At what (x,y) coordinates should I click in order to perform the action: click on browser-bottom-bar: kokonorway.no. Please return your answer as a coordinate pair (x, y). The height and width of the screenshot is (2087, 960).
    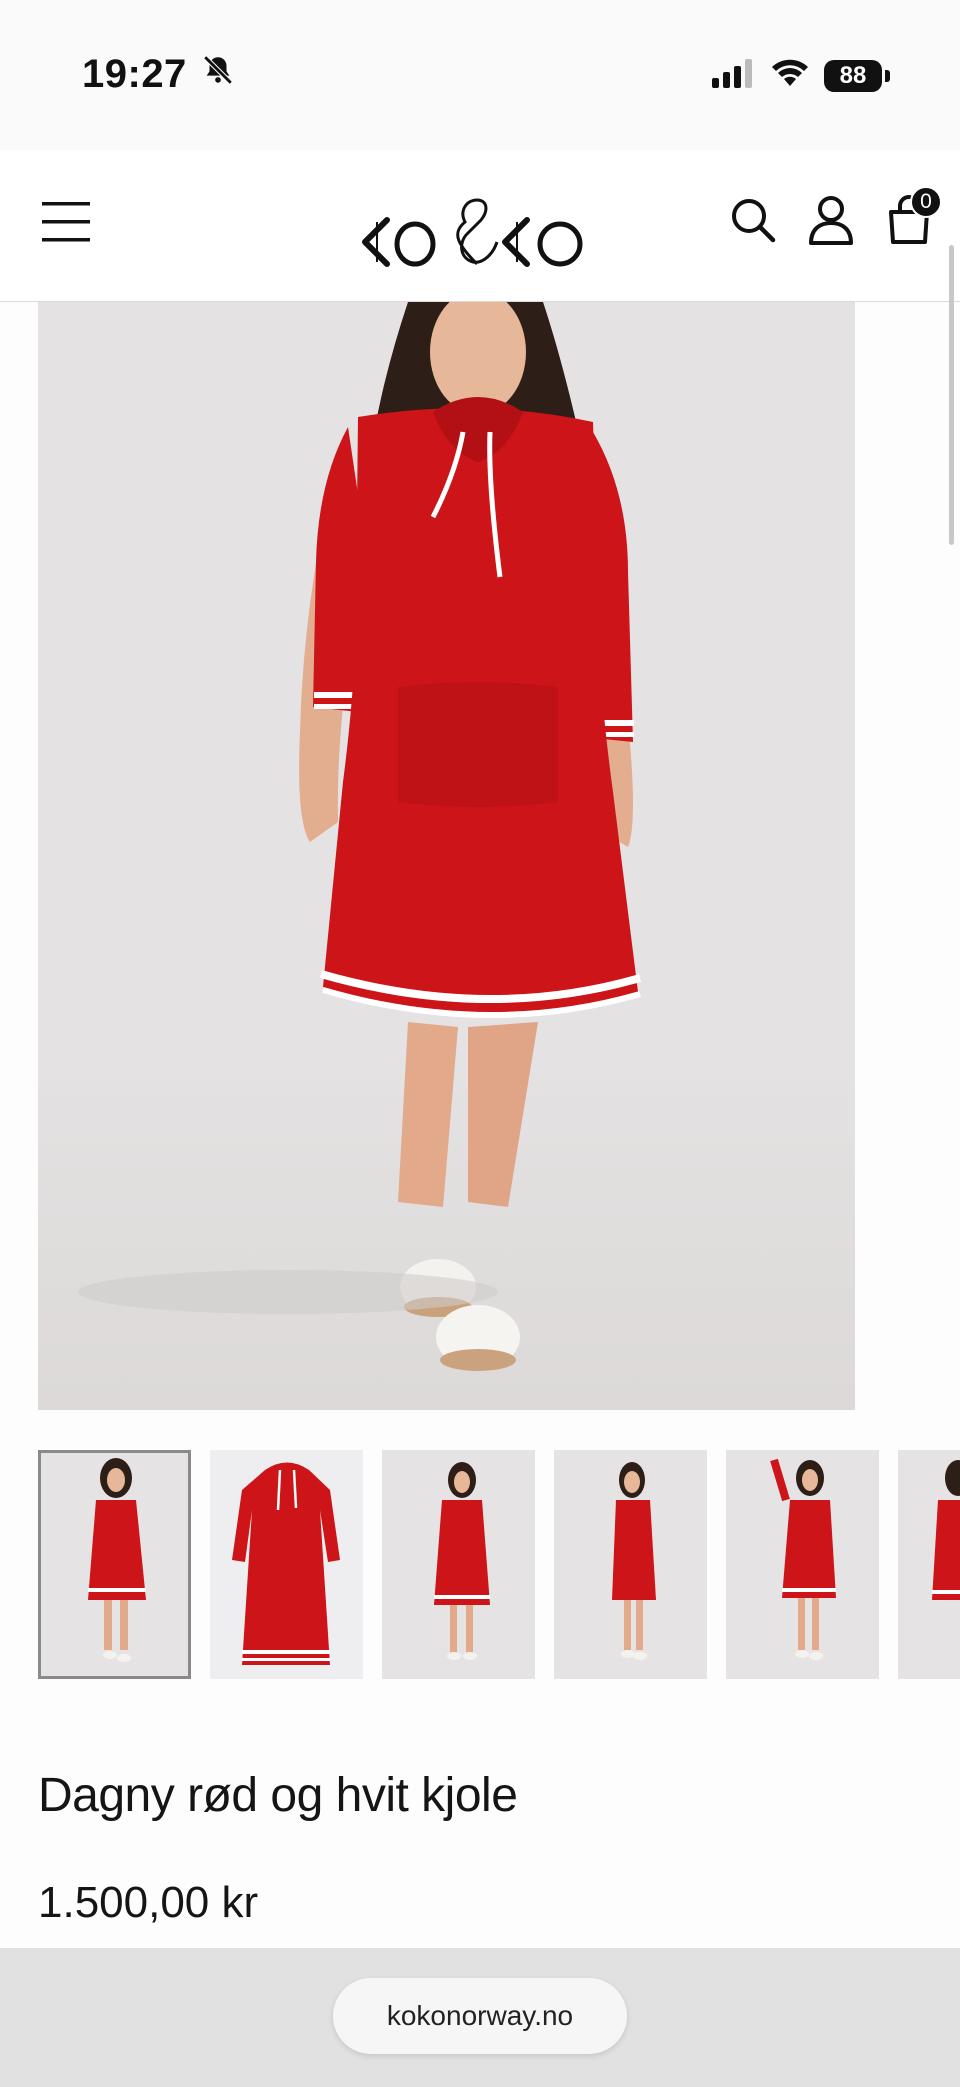
    Looking at the image, I should click on (480, 2017).